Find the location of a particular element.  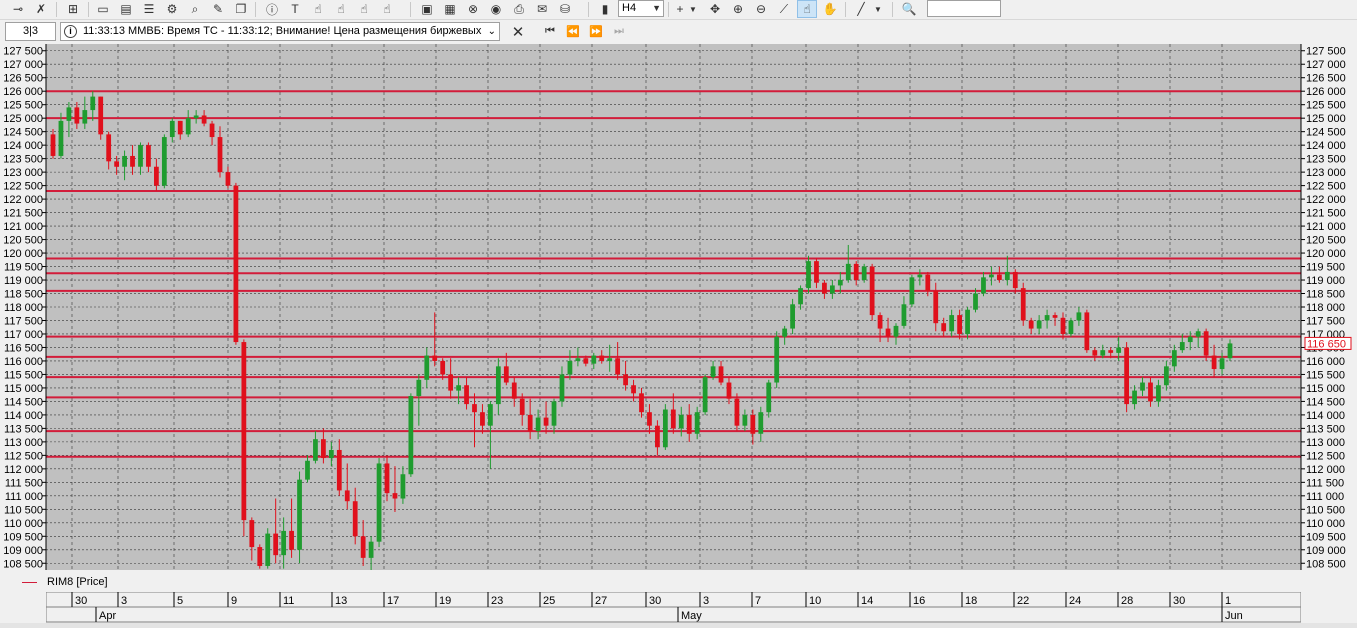

hand-tool-3-icon: ☝ is located at coordinates (364, 9).